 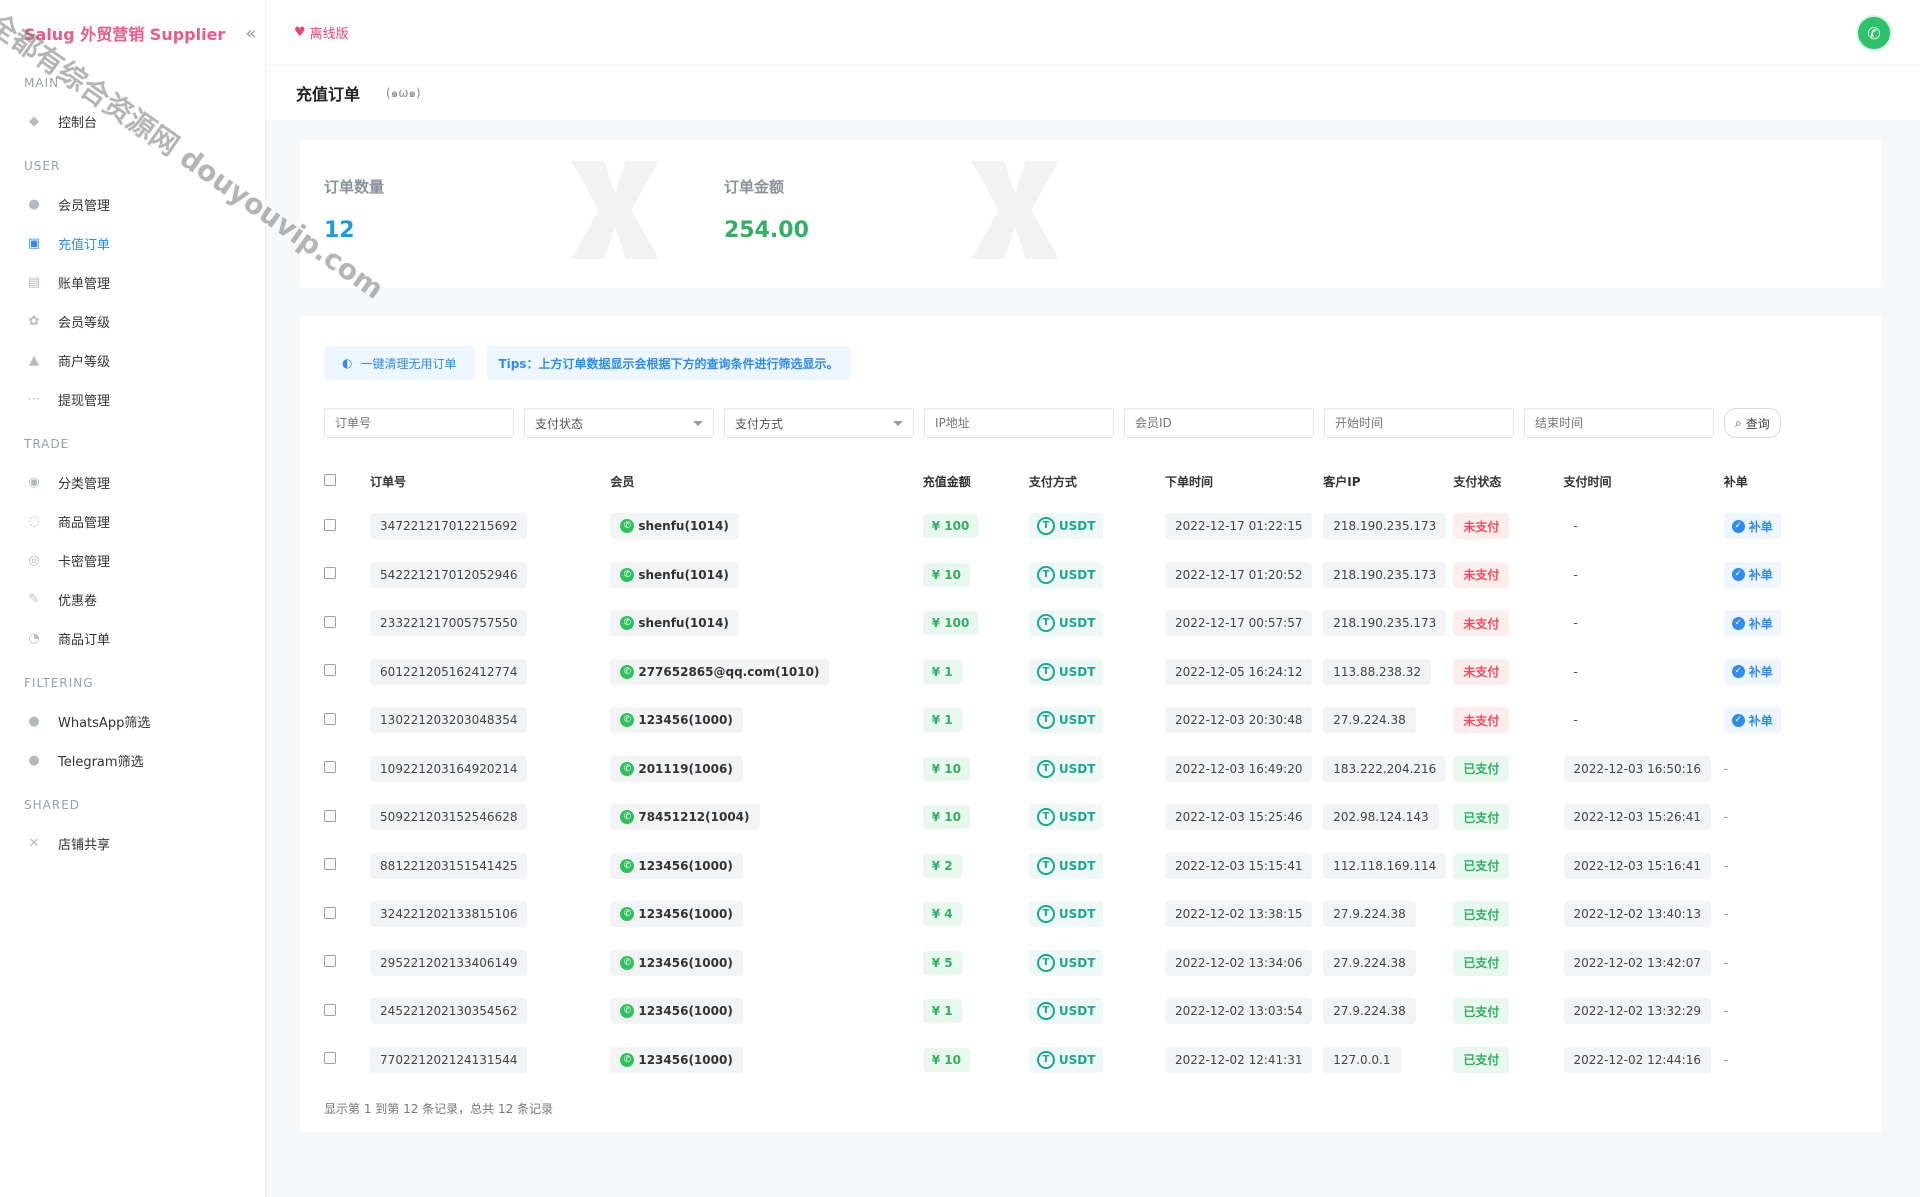 I want to click on sidebar-item: ✿ 会员等级, so click(x=132, y=321).